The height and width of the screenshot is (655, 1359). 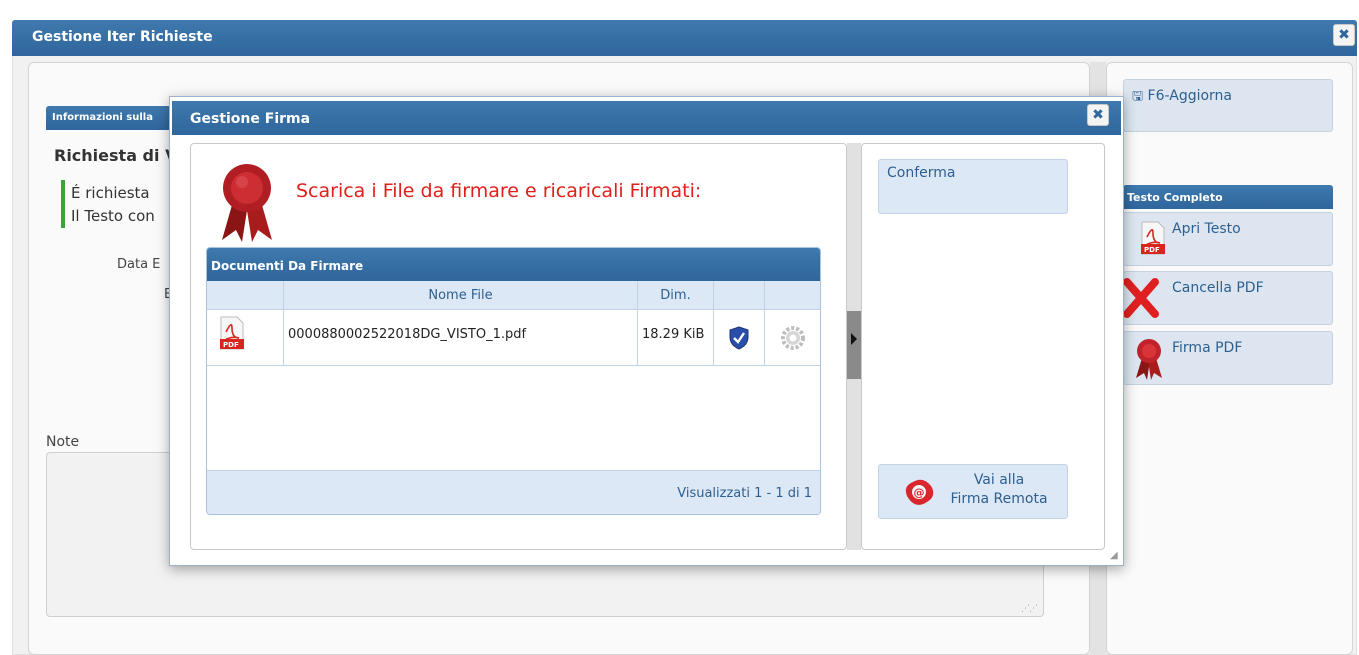 I want to click on sign-dialog-title: Gestione Firma, so click(x=646, y=118).